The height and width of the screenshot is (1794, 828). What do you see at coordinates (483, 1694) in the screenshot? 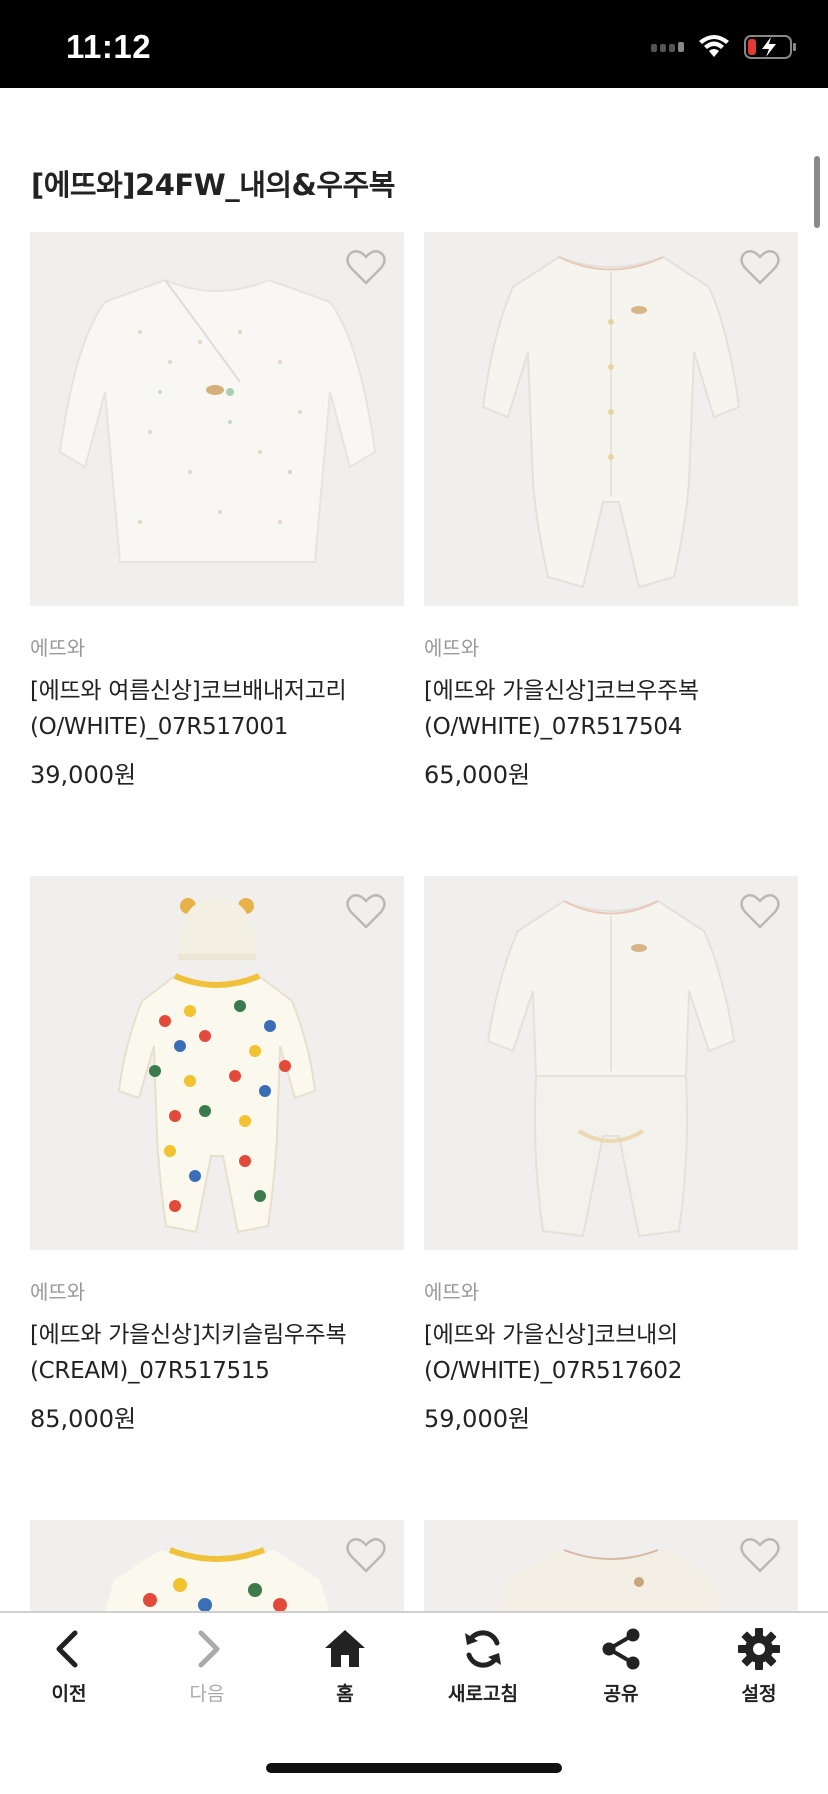
I see `nav-refresh-label: 새로고침` at bounding box center [483, 1694].